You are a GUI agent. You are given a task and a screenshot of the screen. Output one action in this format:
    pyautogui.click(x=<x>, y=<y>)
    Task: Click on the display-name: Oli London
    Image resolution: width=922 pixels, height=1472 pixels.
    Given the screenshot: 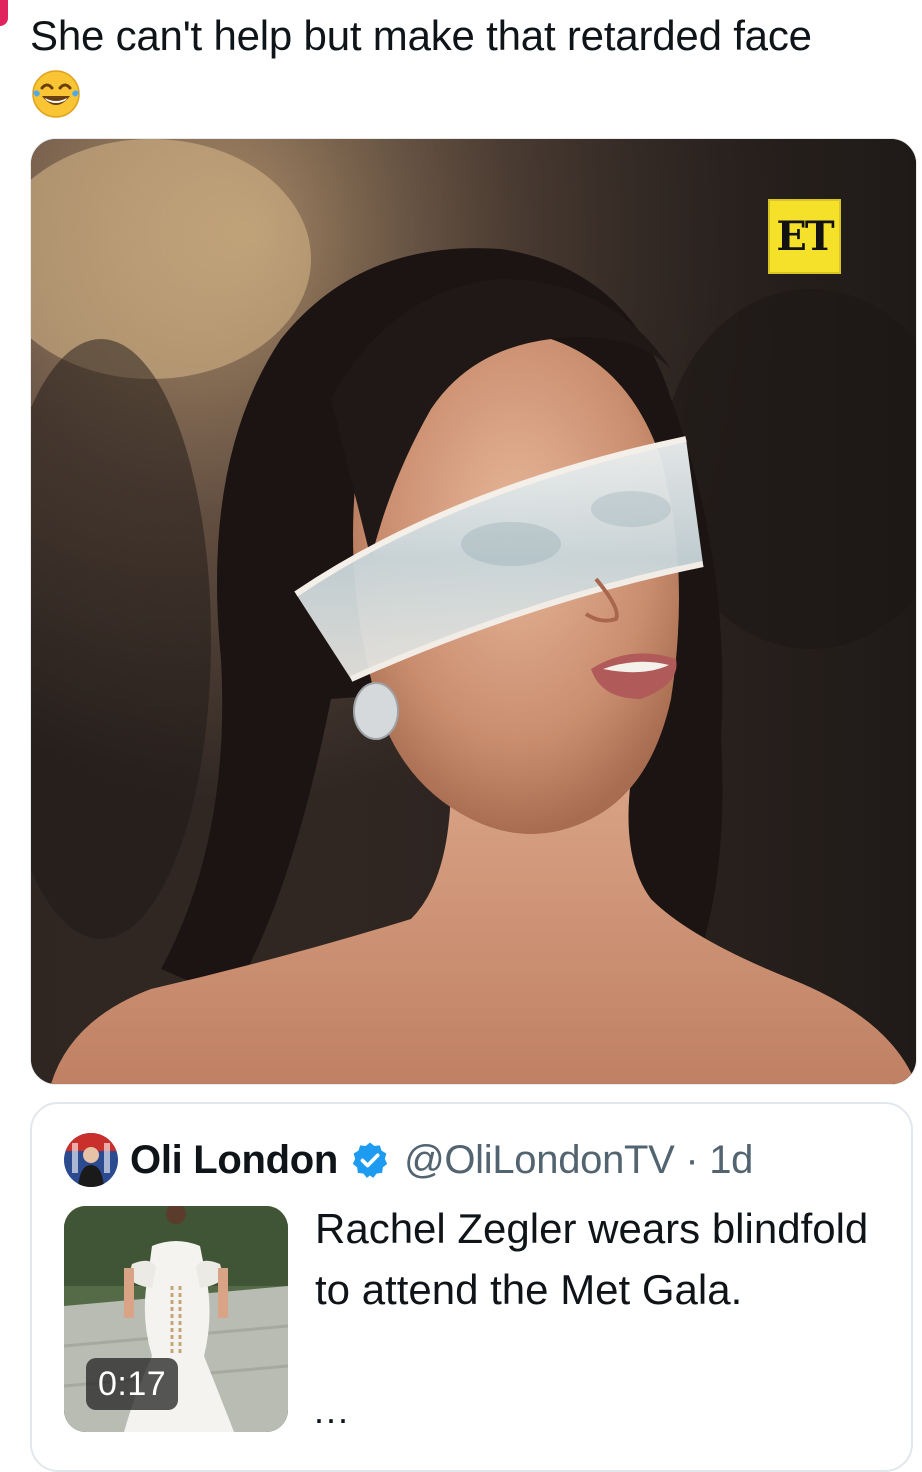 What is the action you would take?
    pyautogui.click(x=234, y=1160)
    